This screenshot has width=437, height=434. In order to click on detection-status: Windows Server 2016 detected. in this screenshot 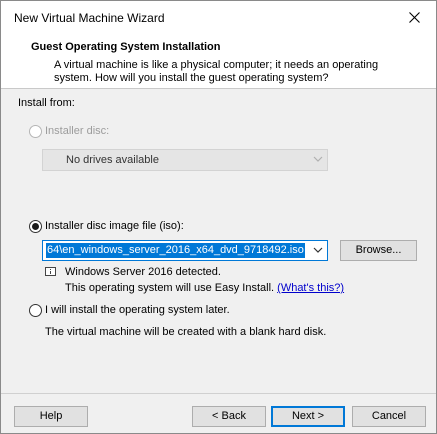, I will do `click(143, 272)`.